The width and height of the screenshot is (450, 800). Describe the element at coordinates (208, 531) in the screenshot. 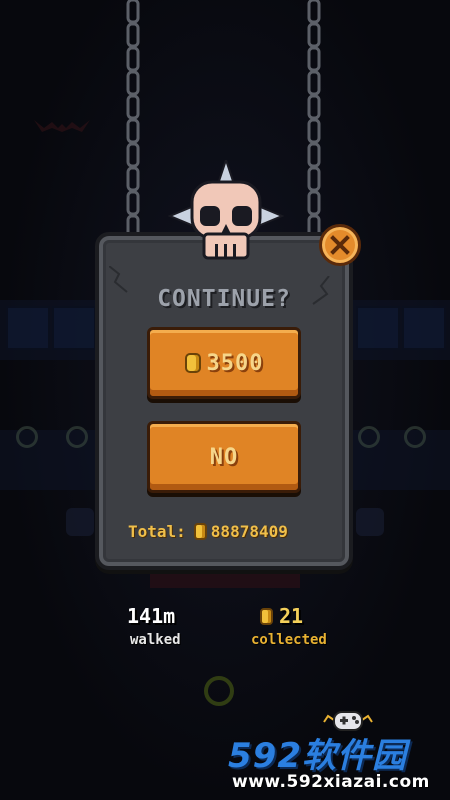

I see `total-coins: Total: 88878409` at that location.